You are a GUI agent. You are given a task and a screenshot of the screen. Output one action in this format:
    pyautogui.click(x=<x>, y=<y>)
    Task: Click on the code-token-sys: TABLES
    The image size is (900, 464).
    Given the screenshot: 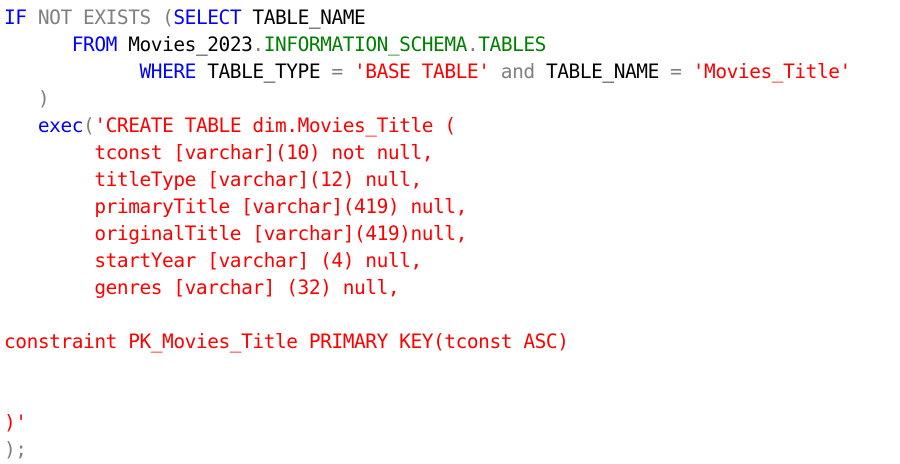 What is the action you would take?
    pyautogui.click(x=512, y=44)
    